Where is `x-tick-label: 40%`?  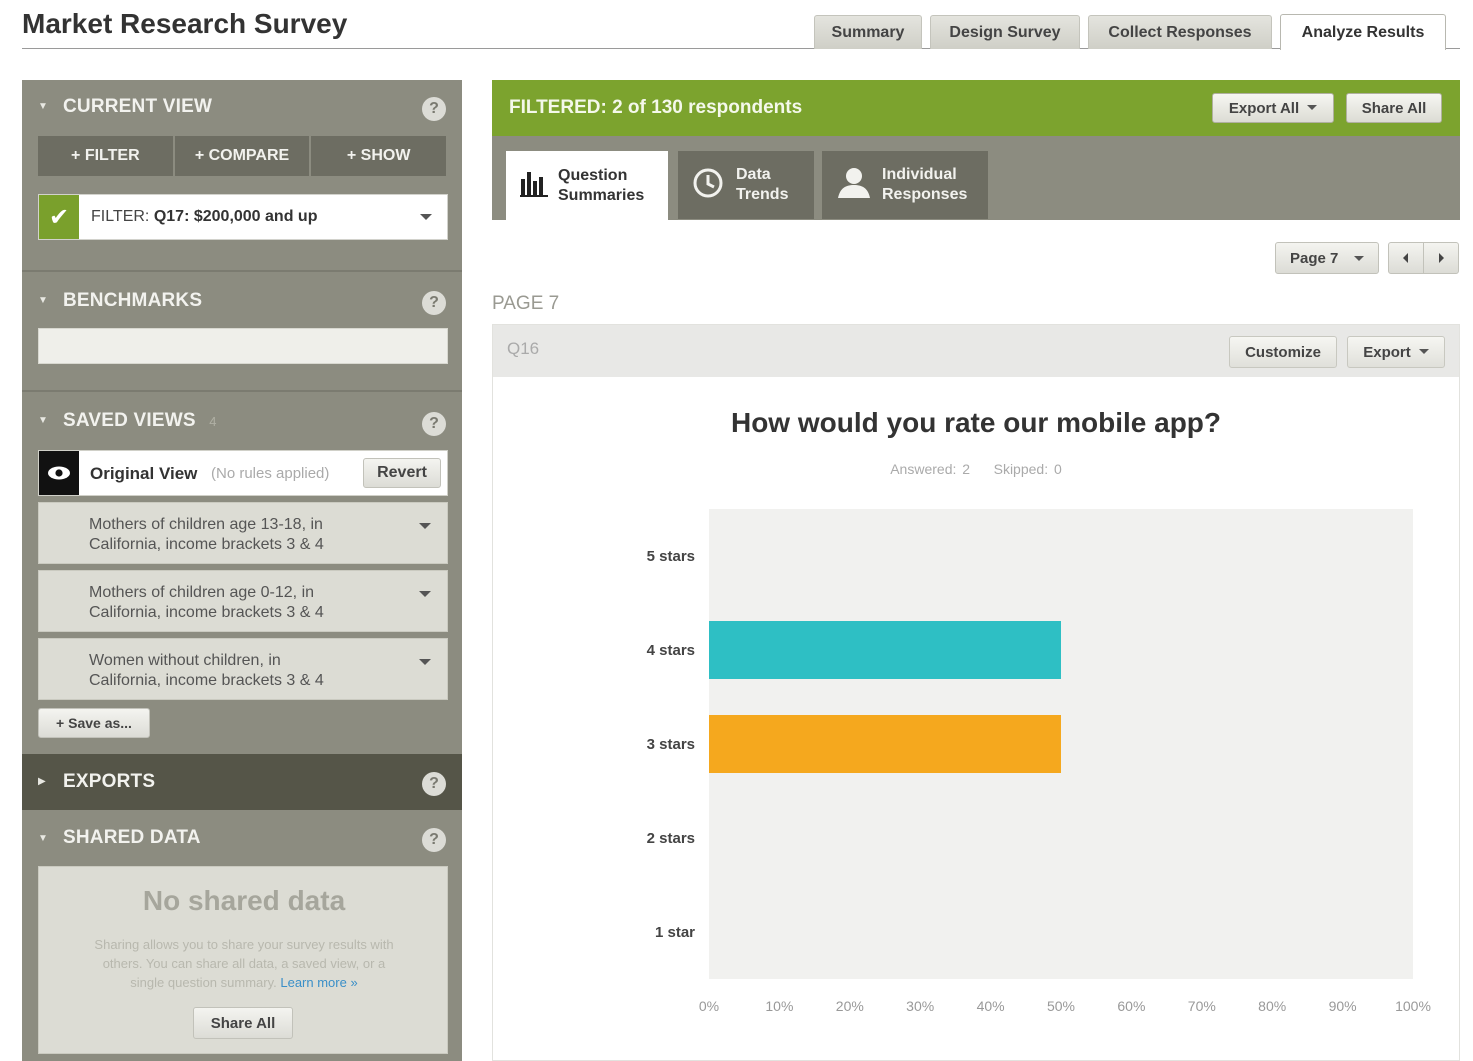
x-tick-label: 40% is located at coordinates (991, 1006).